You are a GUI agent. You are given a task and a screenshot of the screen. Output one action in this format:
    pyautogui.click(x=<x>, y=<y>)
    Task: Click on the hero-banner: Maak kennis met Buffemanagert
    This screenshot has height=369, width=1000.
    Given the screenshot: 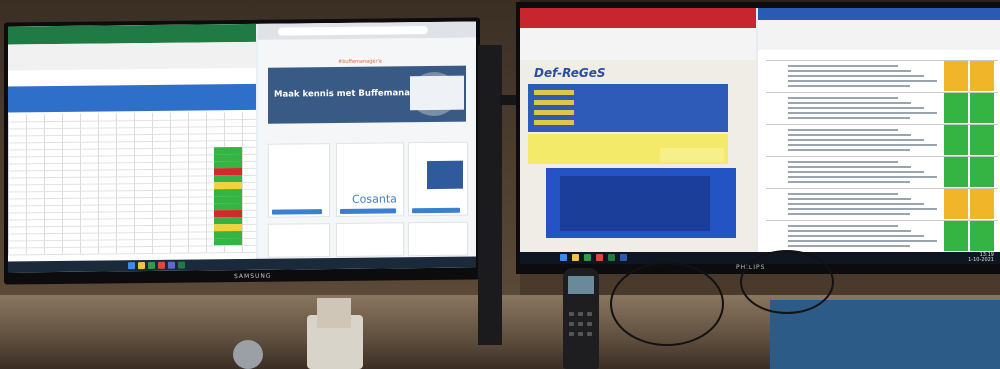 What is the action you would take?
    pyautogui.click(x=367, y=94)
    